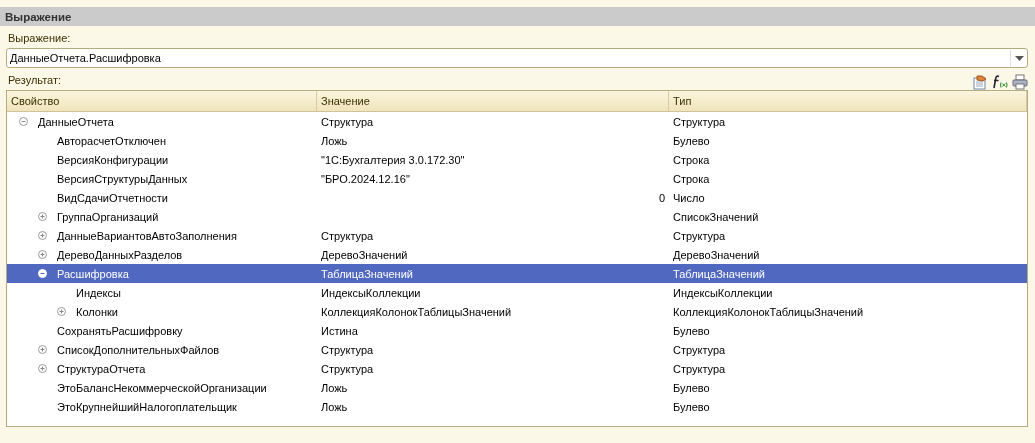 Image resolution: width=1035 pixels, height=443 pixels. Describe the element at coordinates (162, 387) in the screenshot. I see `property-name: ЭтоБалансНекоммерческойОрганизации` at that location.